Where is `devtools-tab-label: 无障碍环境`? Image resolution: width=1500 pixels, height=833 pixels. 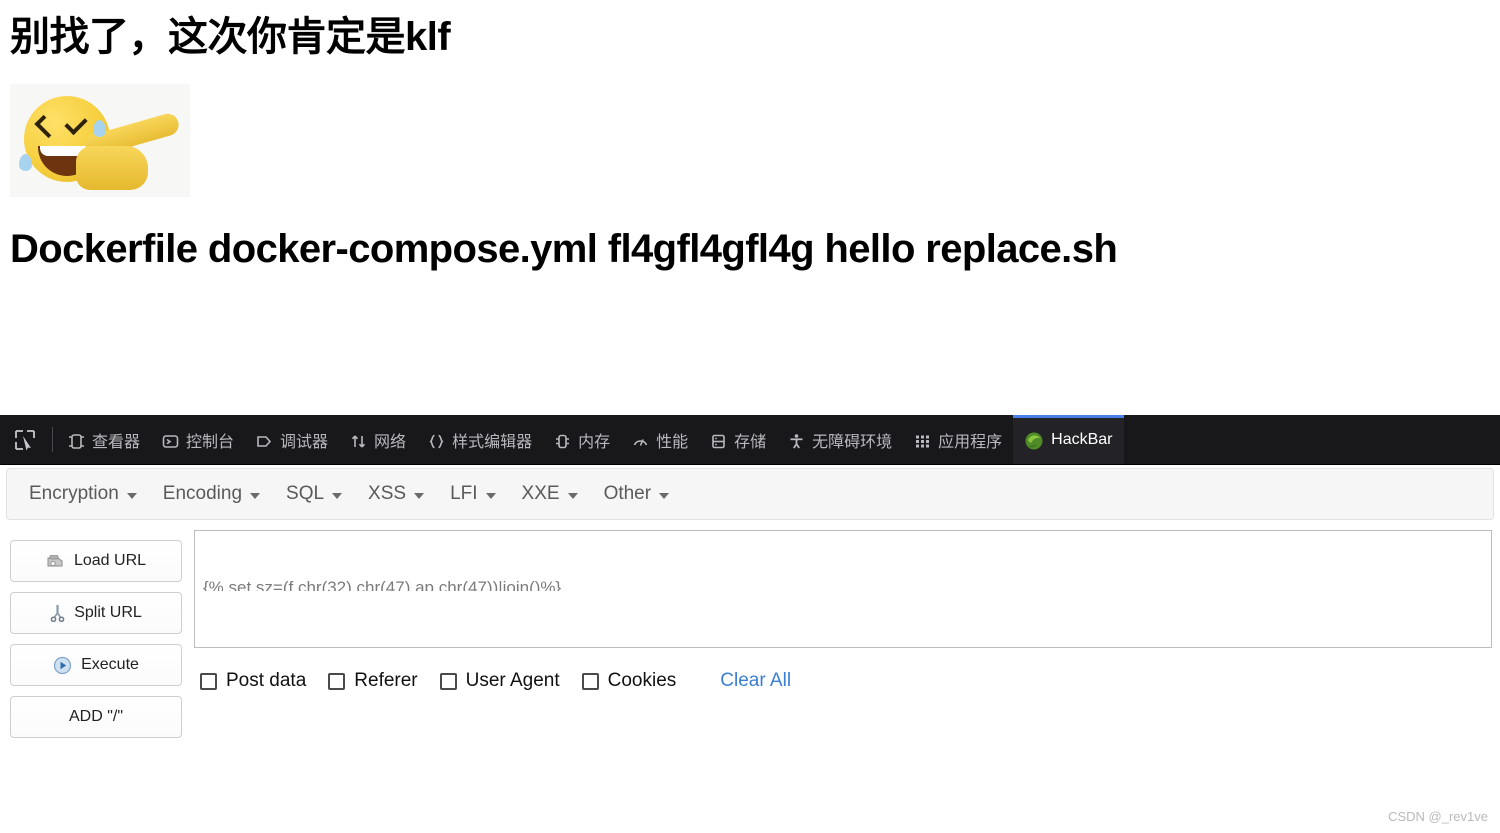 devtools-tab-label: 无障碍环境 is located at coordinates (852, 442).